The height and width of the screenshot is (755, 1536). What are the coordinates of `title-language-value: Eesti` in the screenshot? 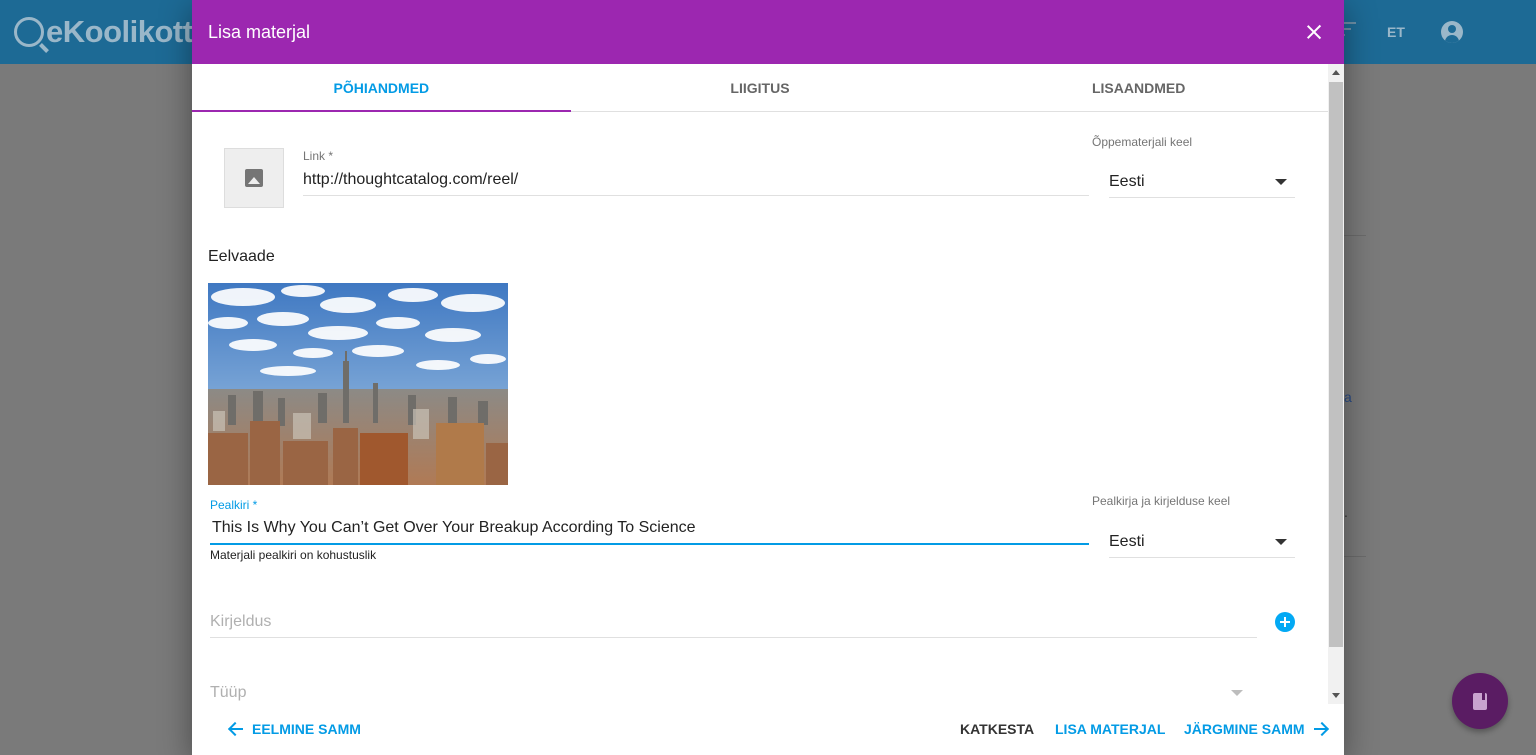 It's located at (1127, 541).